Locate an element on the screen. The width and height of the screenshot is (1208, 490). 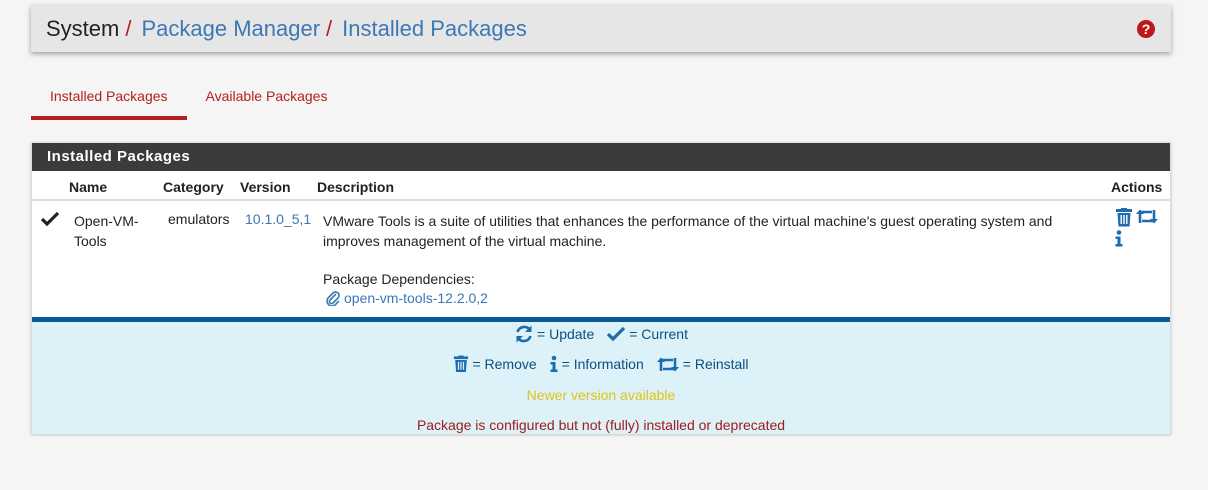
tab-bar: Installed Packages Available Packages is located at coordinates (188, 99).